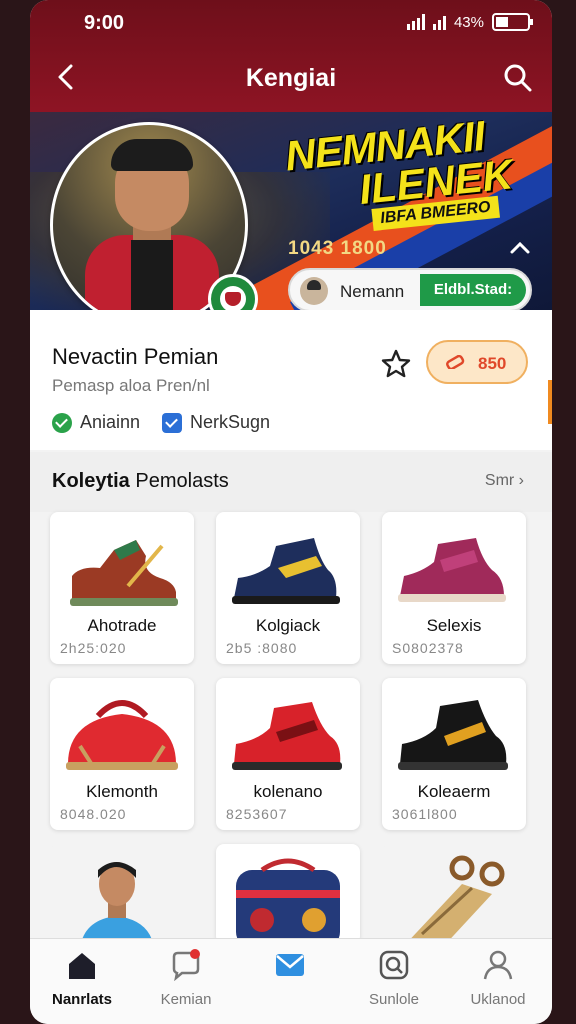 The height and width of the screenshot is (1024, 576). What do you see at coordinates (314, 291) in the screenshot?
I see `avatar` at bounding box center [314, 291].